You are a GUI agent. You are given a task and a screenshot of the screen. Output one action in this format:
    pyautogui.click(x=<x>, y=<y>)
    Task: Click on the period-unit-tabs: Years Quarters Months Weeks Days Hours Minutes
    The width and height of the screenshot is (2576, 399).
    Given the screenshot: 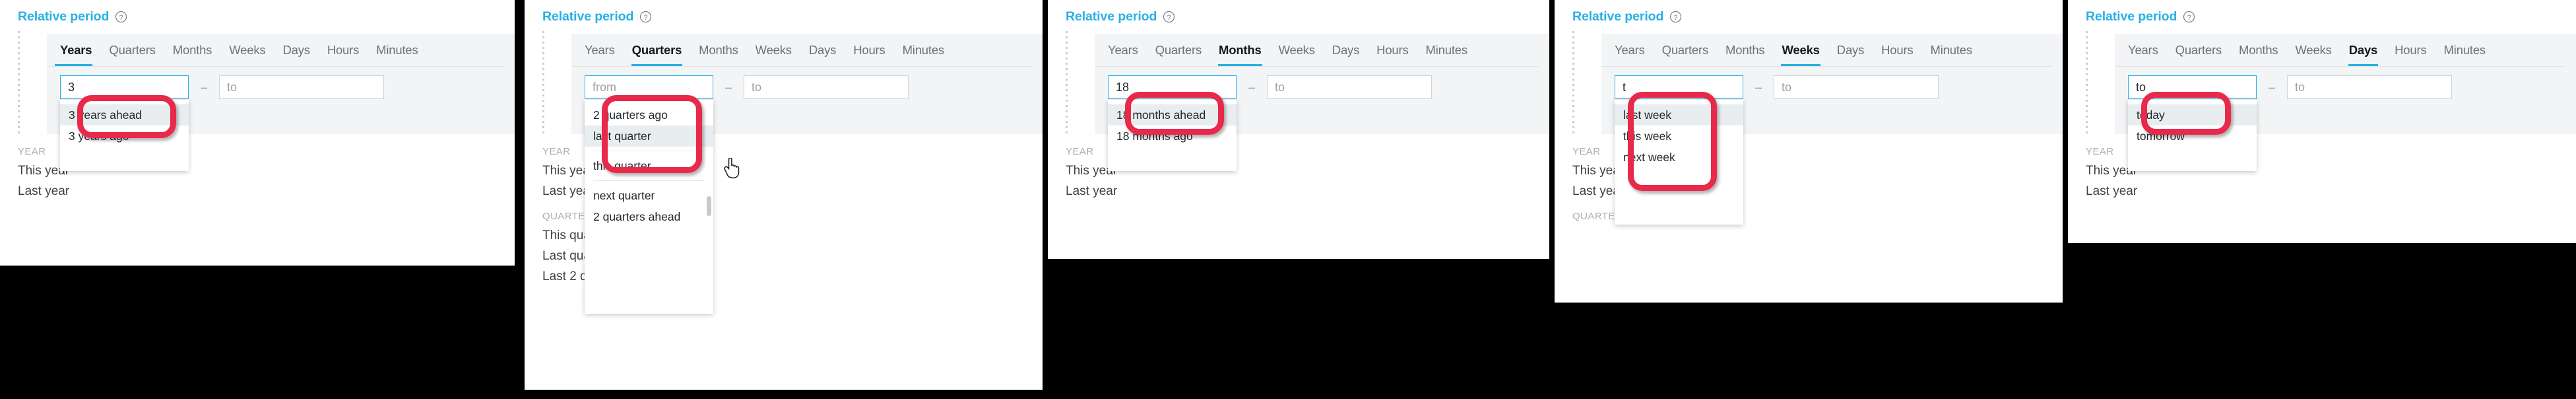 What is the action you would take?
    pyautogui.click(x=2304, y=50)
    